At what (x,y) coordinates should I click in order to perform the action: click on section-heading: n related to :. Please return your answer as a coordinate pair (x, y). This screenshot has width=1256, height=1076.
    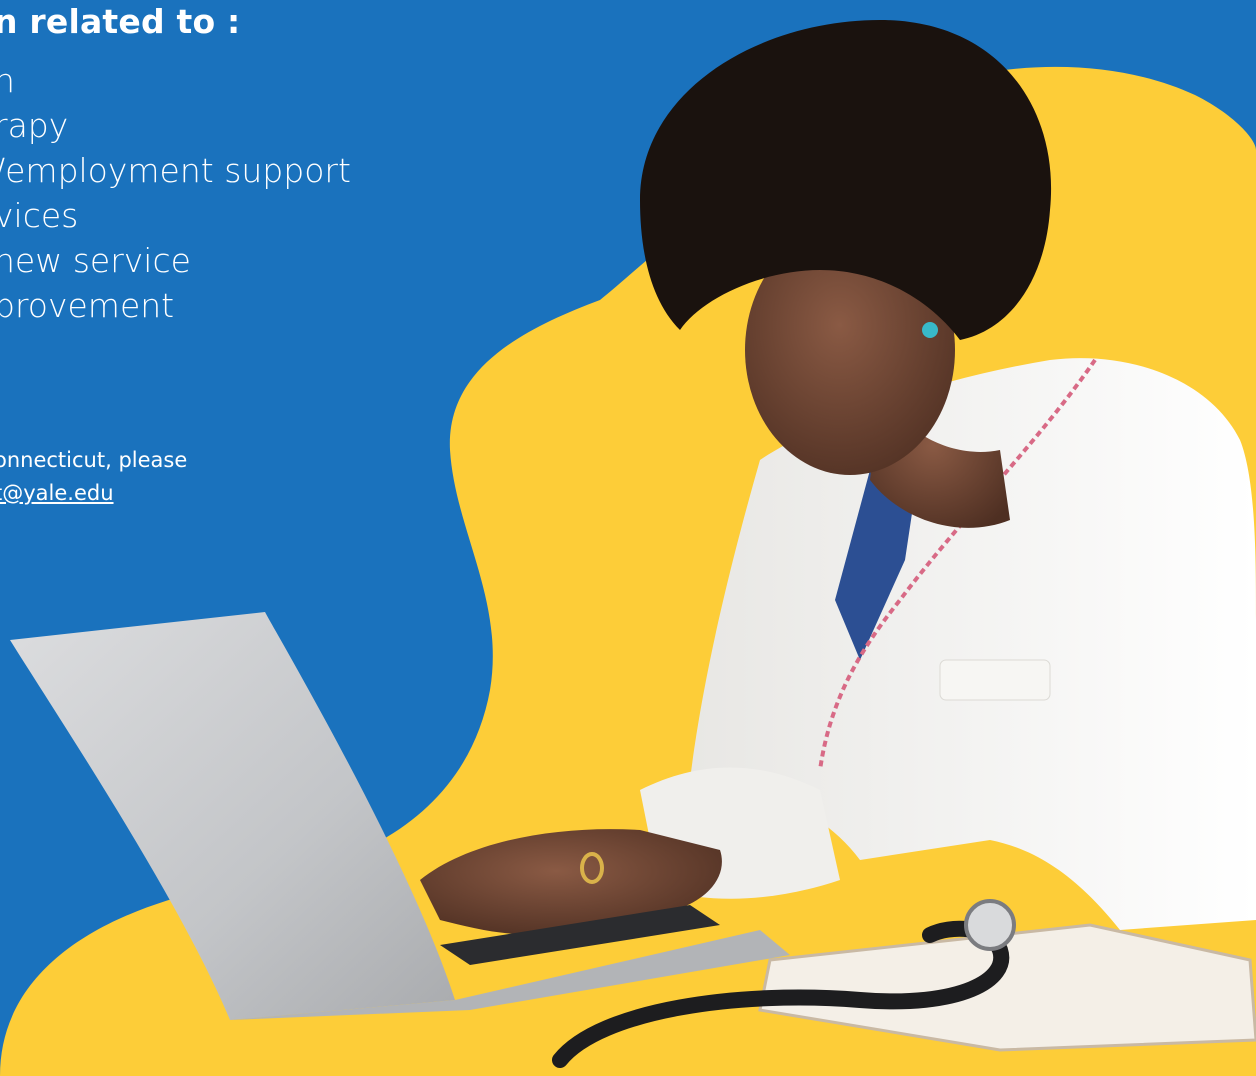
    Looking at the image, I should click on (120, 21).